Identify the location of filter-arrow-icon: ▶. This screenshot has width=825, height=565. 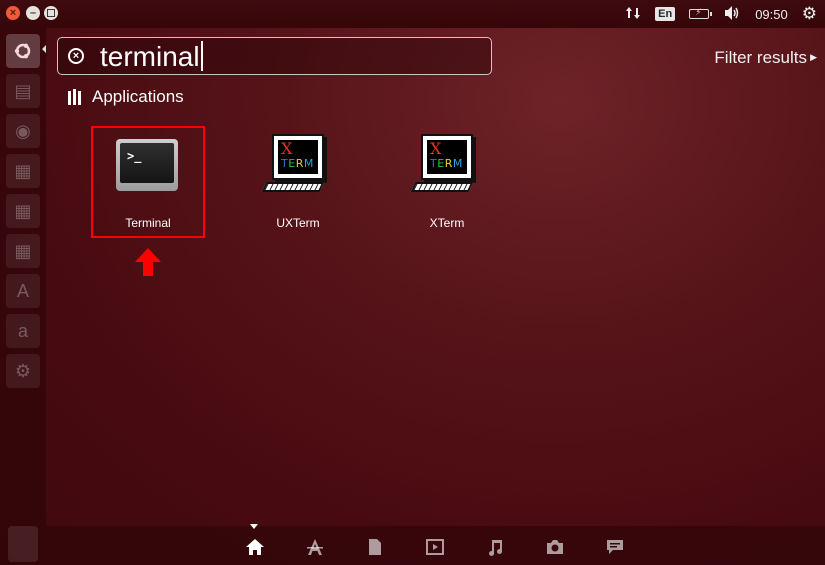
(813, 57).